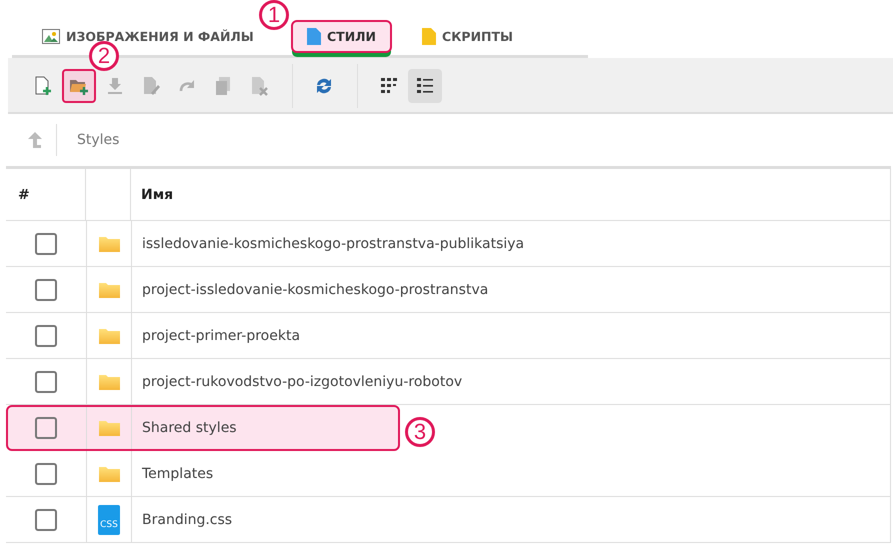 This screenshot has width=893, height=548. I want to click on new-folder-button, so click(79, 86).